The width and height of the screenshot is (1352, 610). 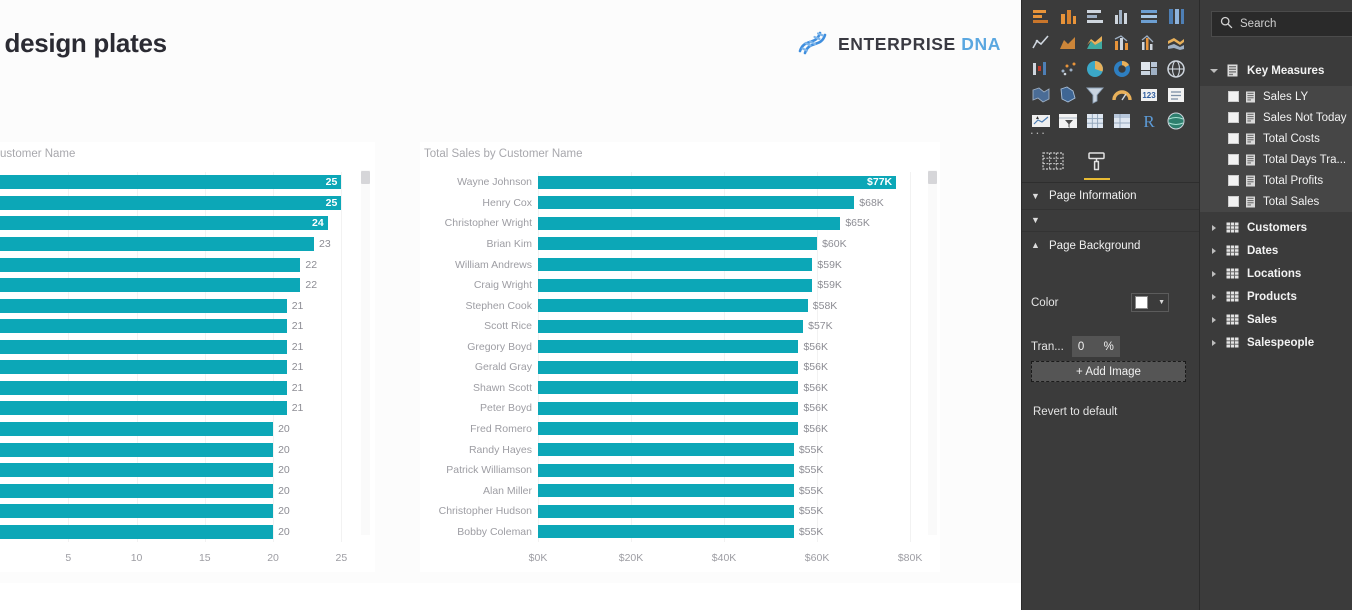 What do you see at coordinates (1095, 68) in the screenshot?
I see `pie-chart-icon` at bounding box center [1095, 68].